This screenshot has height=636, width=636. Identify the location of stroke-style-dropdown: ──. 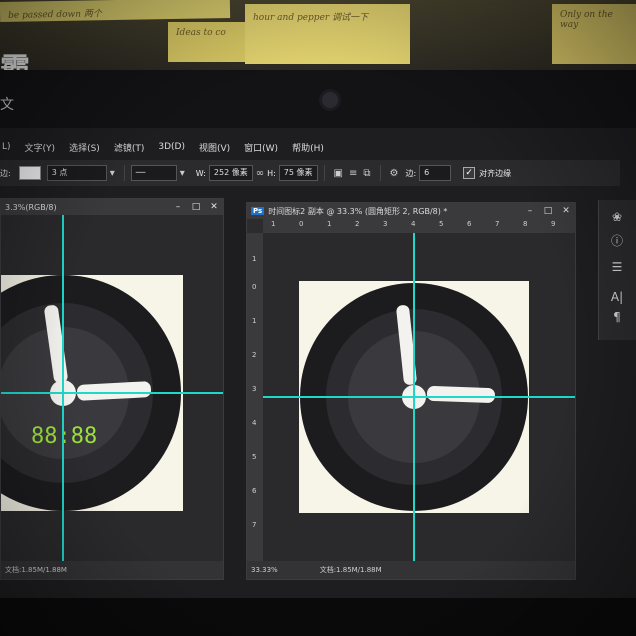
(153, 173).